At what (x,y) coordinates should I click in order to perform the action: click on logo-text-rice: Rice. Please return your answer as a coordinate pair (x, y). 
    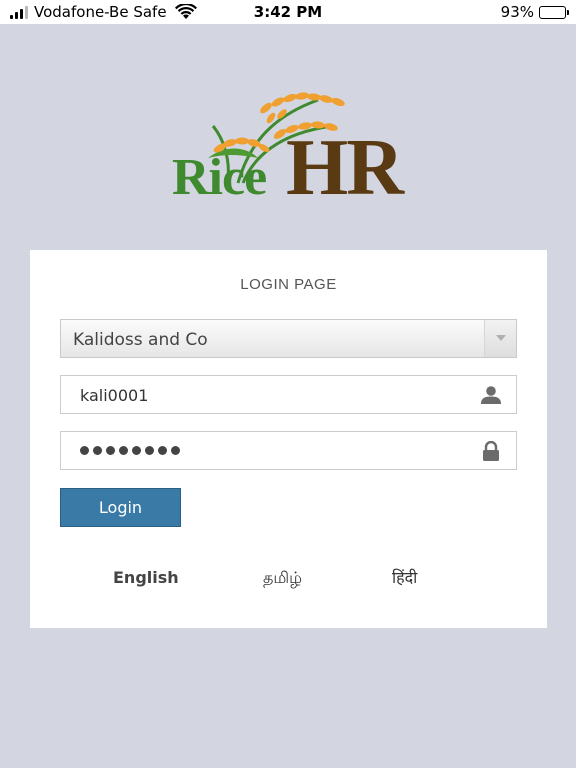
    Looking at the image, I should click on (219, 177).